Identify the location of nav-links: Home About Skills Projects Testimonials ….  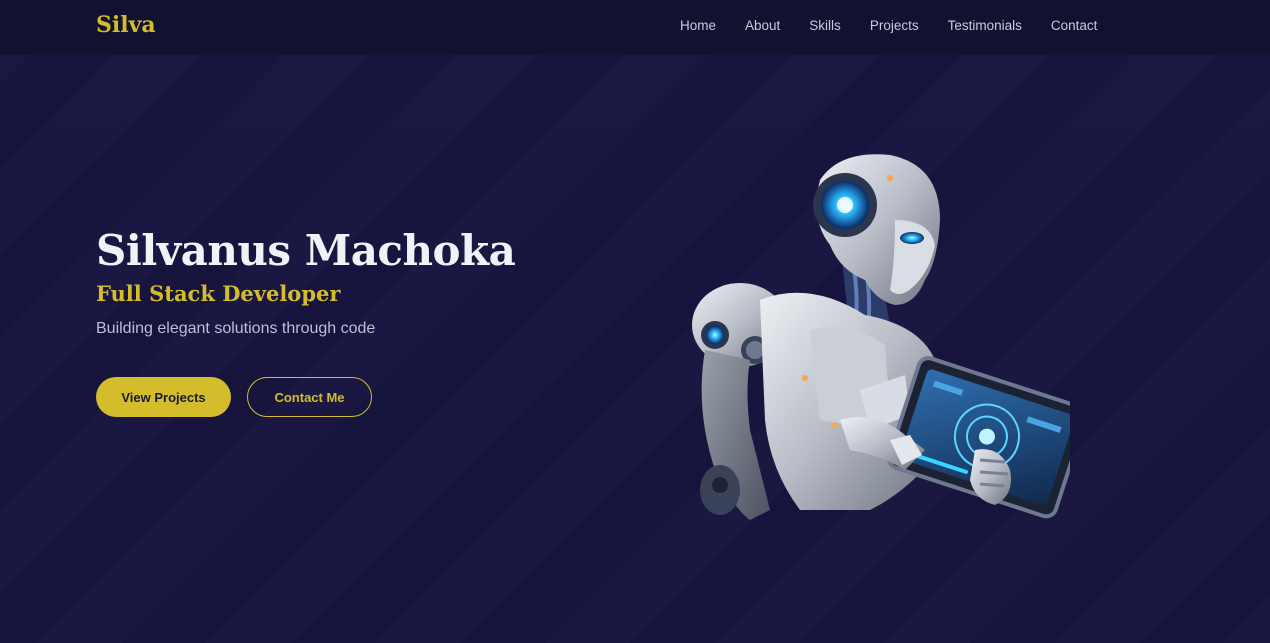
(888, 25).